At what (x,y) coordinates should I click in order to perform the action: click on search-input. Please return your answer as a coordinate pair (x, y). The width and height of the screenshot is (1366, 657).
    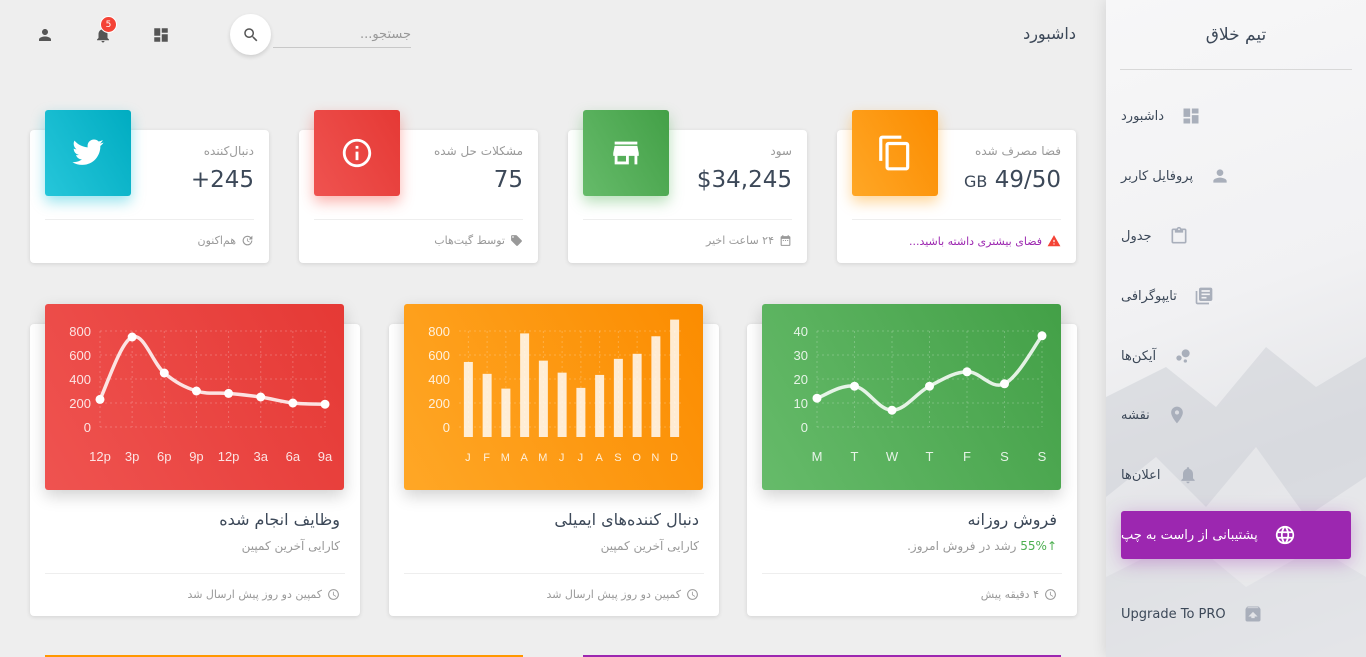
    Looking at the image, I should click on (342, 35).